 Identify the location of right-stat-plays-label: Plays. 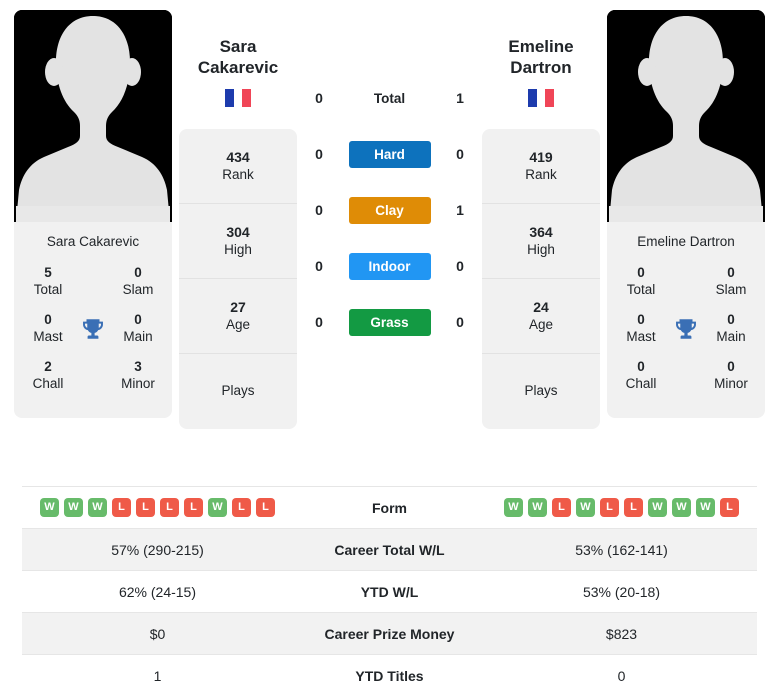
(541, 391).